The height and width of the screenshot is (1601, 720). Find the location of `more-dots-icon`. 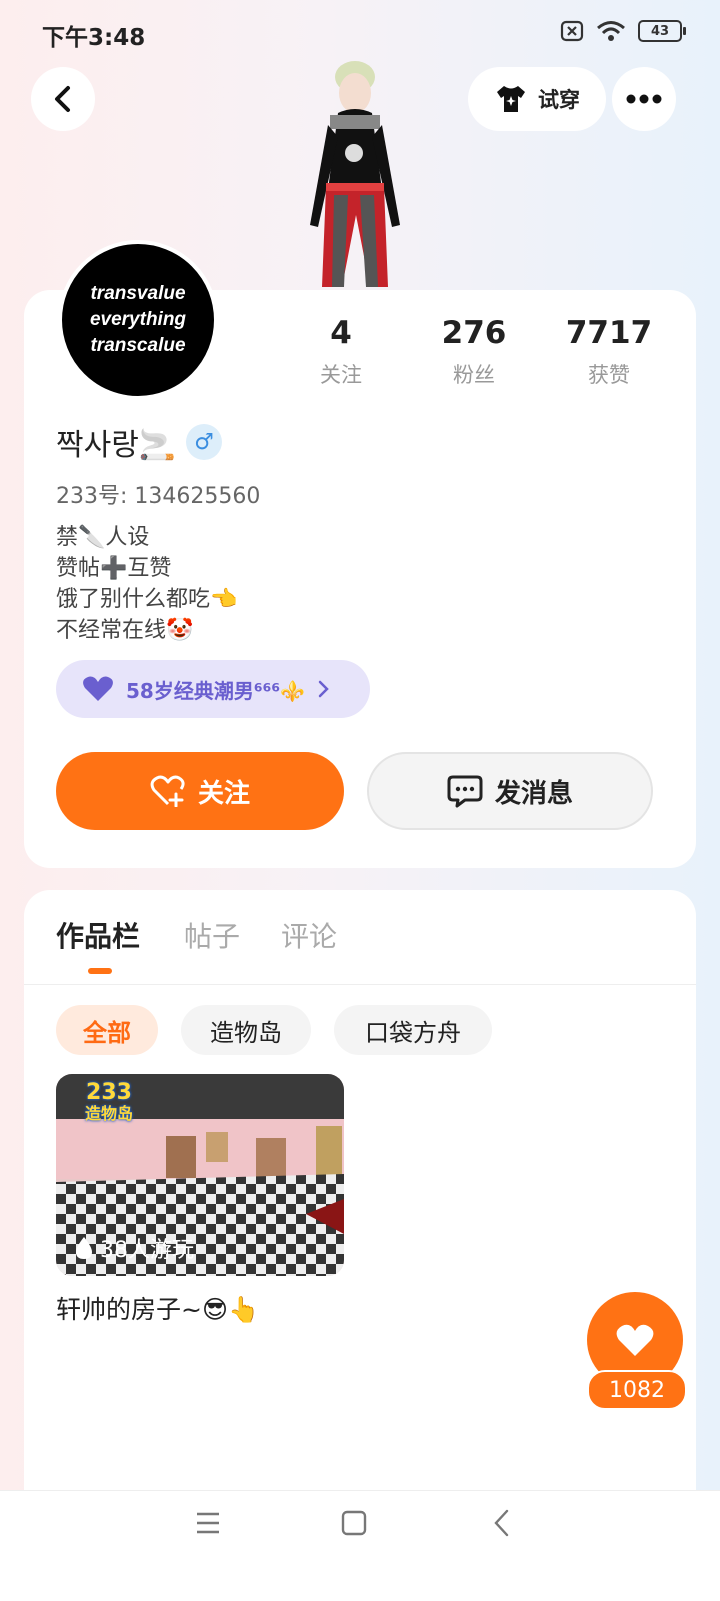

more-dots-icon is located at coordinates (644, 99).